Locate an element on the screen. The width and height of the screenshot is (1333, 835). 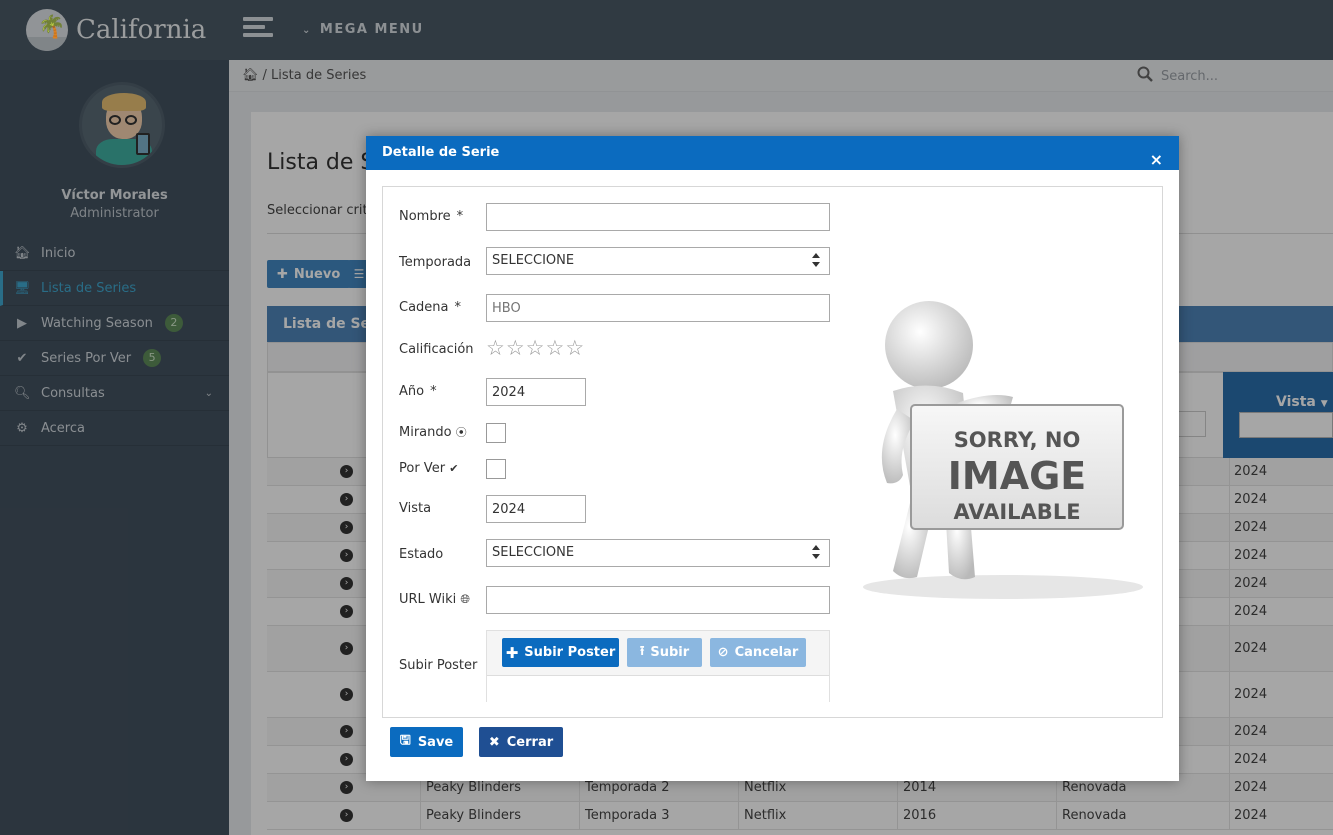
mirando-checkbox is located at coordinates (496, 433).